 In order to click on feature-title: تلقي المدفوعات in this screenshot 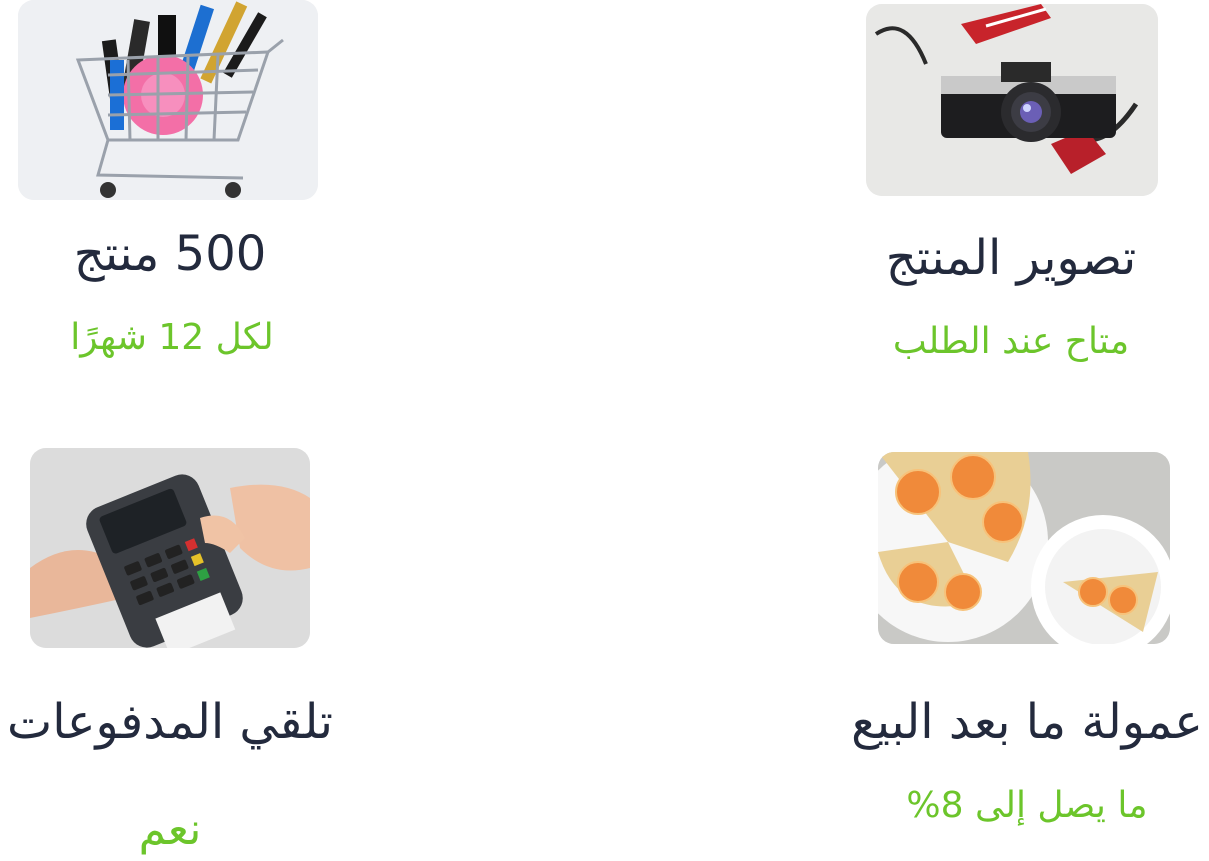, I will do `click(170, 722)`.